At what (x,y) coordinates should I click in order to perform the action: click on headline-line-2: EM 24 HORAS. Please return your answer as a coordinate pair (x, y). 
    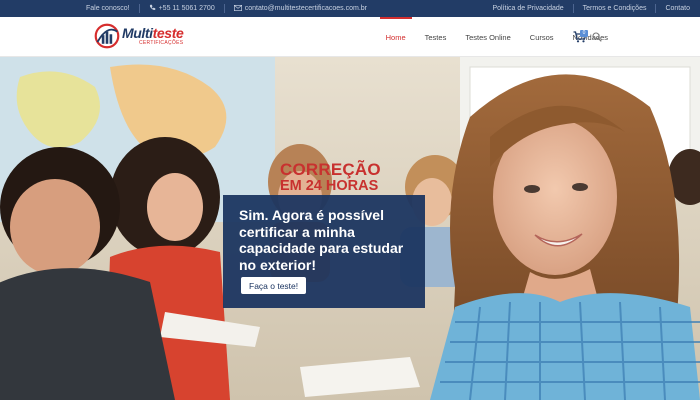
    Looking at the image, I should click on (329, 185).